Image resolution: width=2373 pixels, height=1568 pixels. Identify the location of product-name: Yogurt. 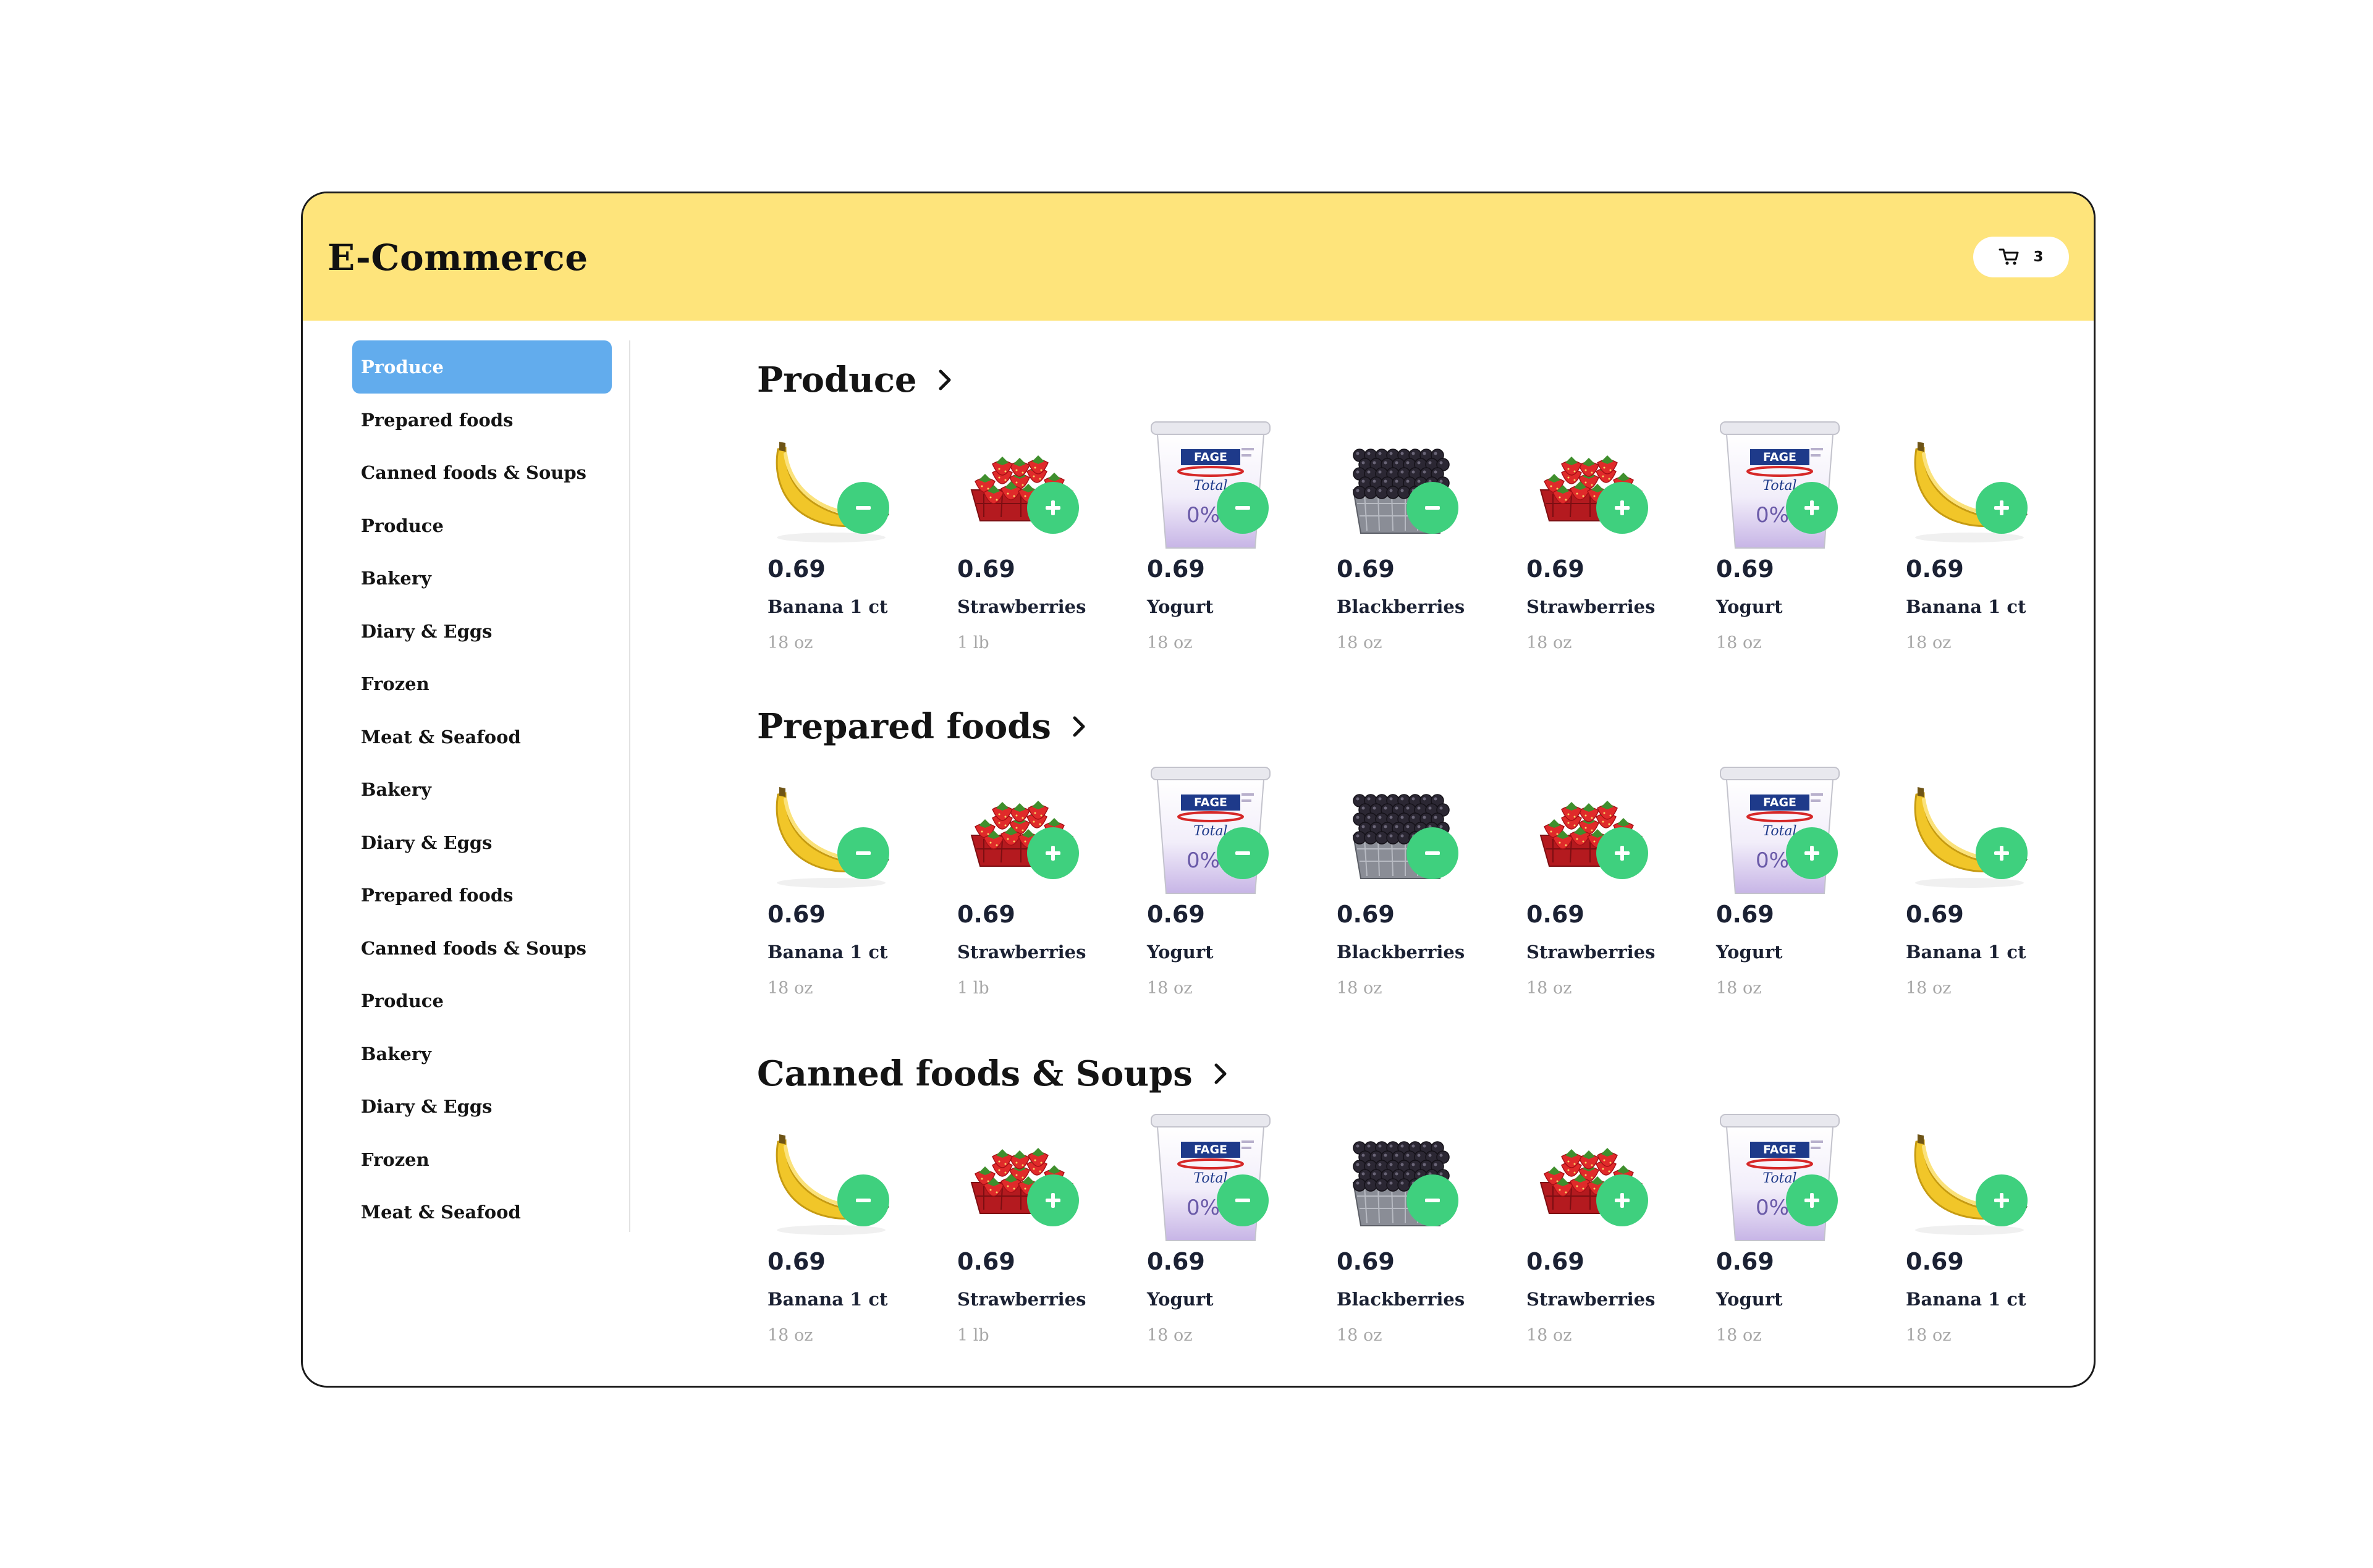
(1180, 1299).